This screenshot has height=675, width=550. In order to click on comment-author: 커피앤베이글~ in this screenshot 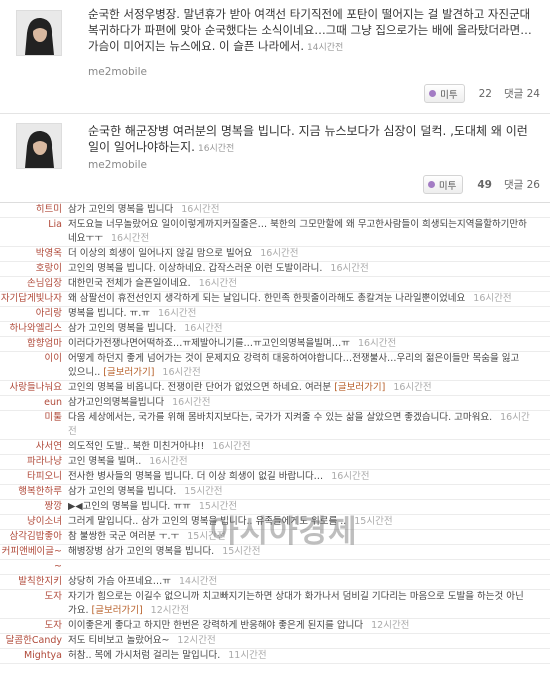, I will do `click(34, 552)`.